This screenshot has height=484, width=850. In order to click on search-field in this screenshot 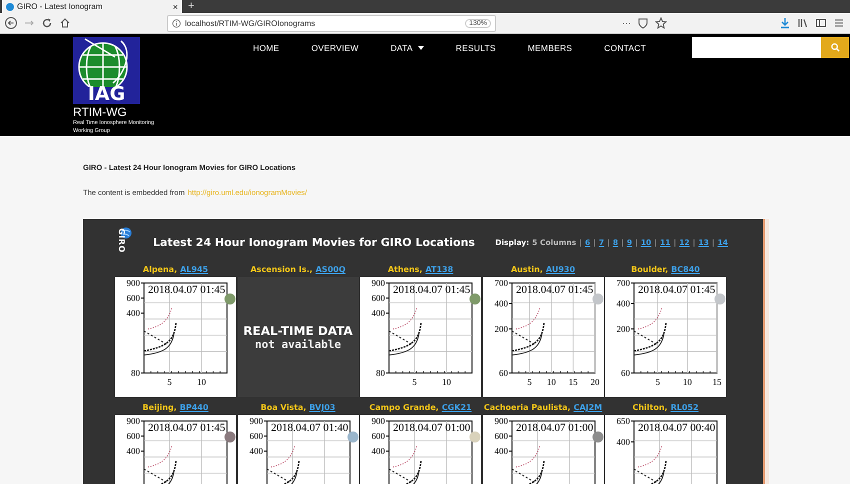, I will do `click(757, 47)`.